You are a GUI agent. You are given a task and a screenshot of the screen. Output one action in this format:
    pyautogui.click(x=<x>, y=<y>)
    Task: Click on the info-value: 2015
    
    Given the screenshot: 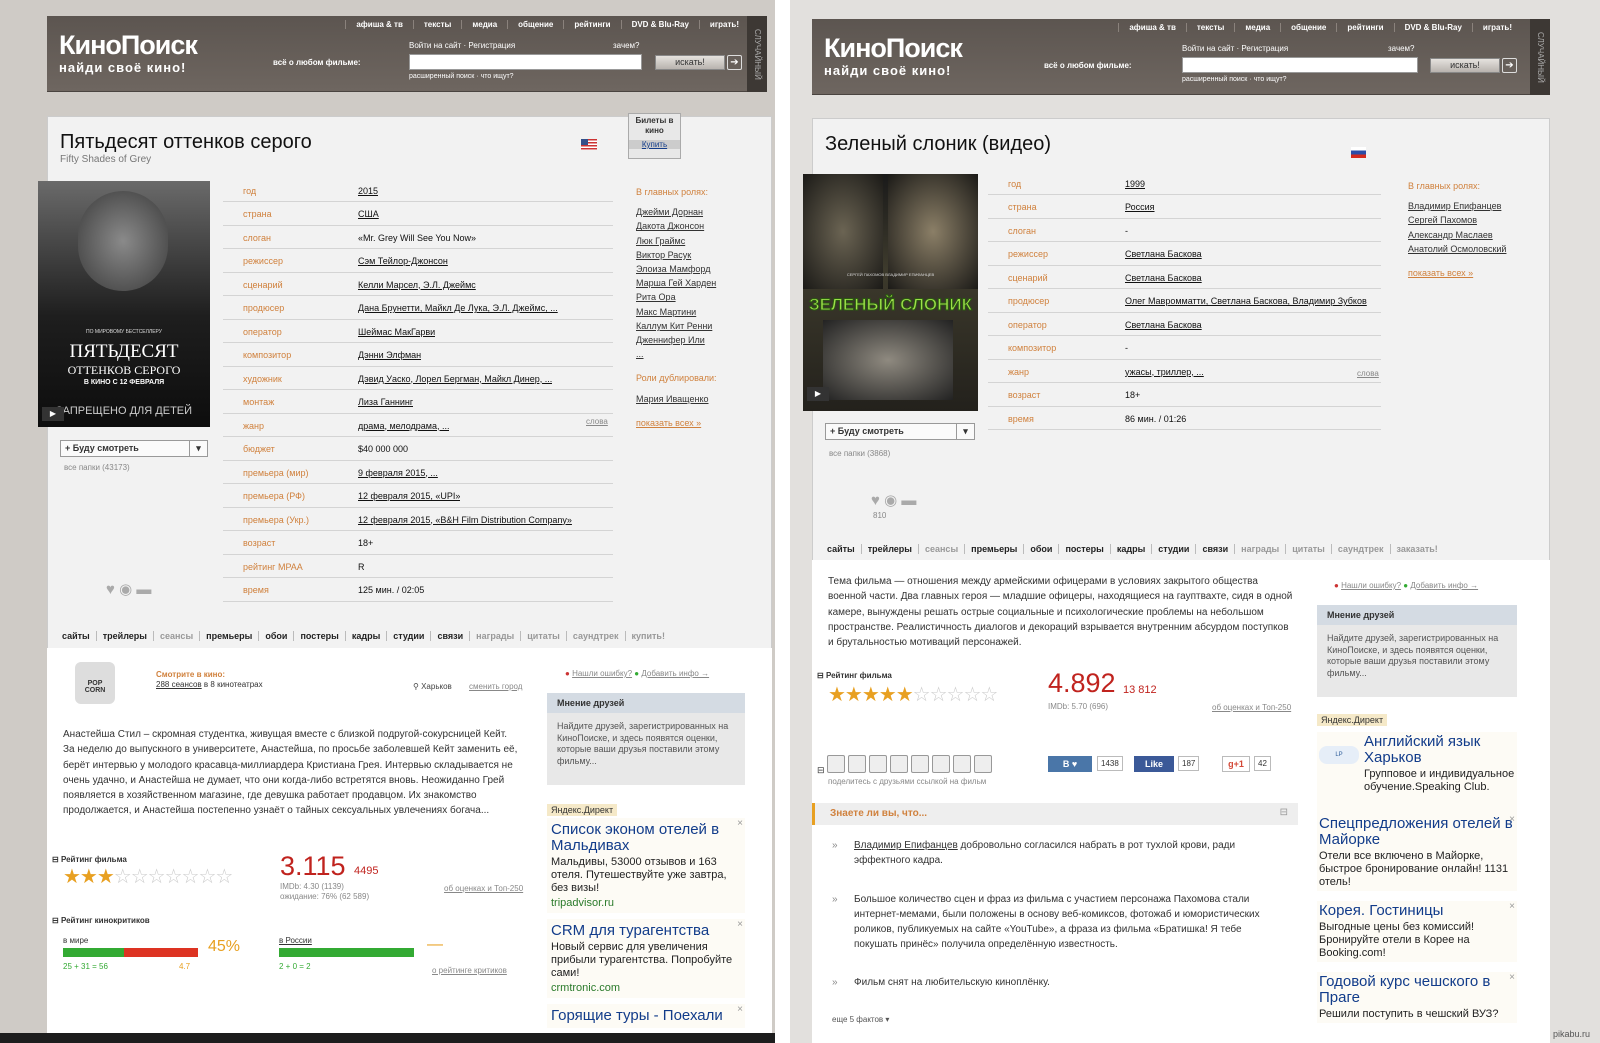 What is the action you would take?
    pyautogui.click(x=368, y=191)
    